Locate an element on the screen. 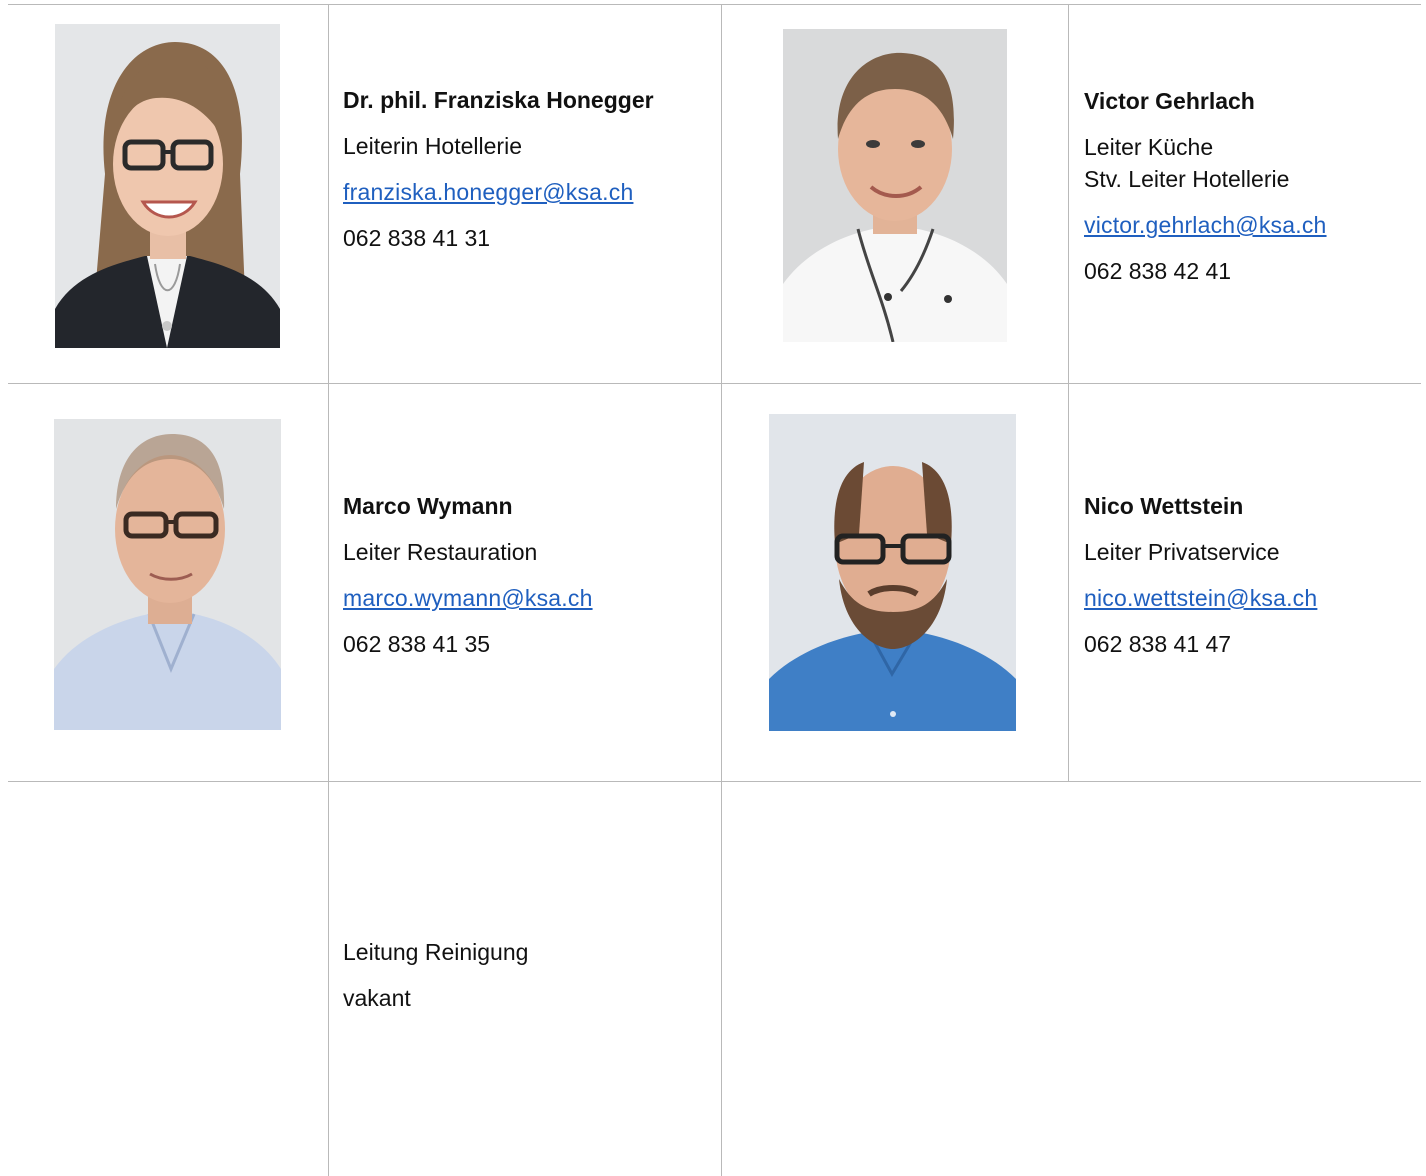  person-role: Leiter Privatservice is located at coordinates (1182, 552).